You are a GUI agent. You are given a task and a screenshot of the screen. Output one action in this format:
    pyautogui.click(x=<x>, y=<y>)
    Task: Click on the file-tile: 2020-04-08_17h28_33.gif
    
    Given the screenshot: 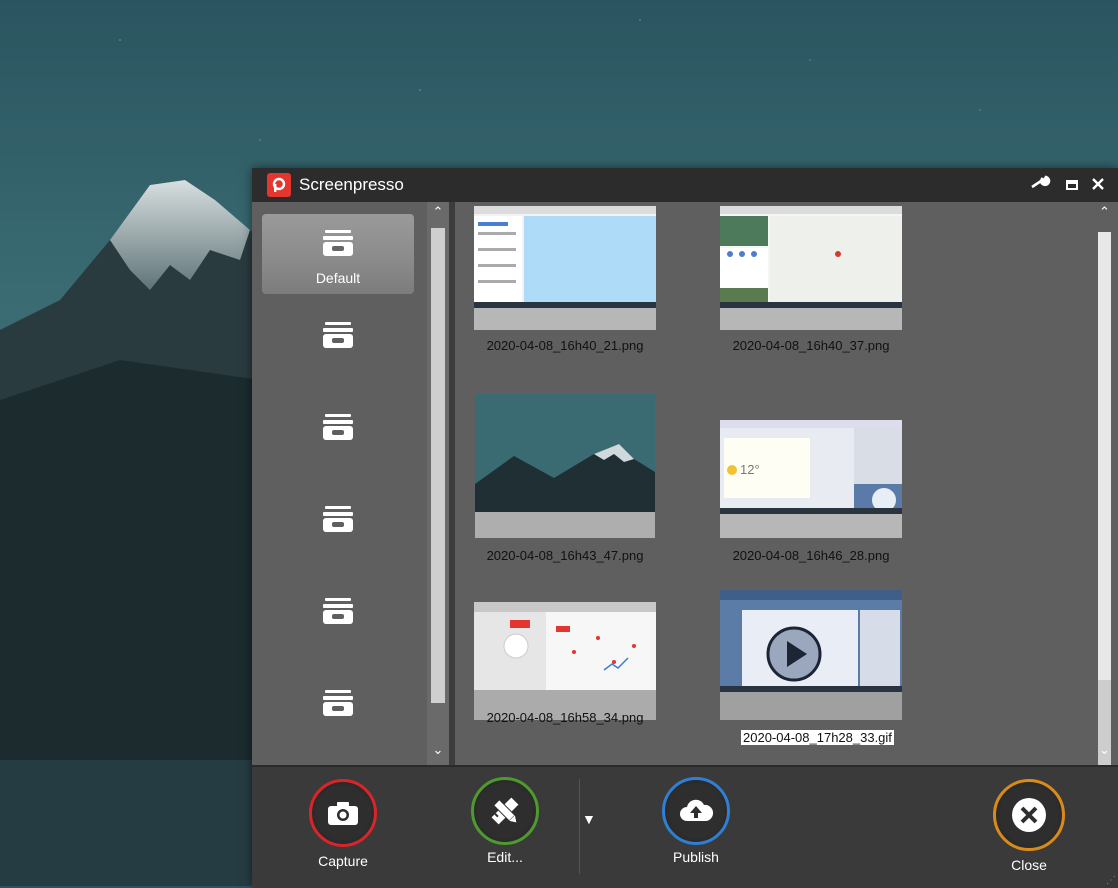 What is the action you would take?
    pyautogui.click(x=811, y=667)
    